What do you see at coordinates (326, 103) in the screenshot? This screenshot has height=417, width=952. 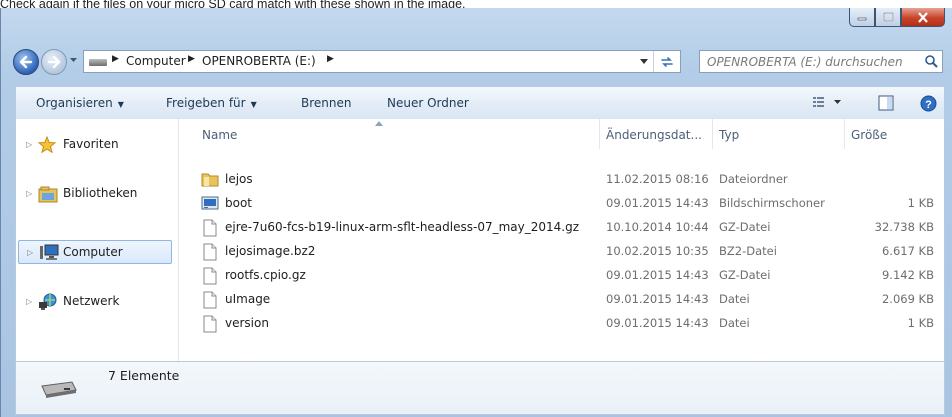 I see `burn-button: Brennen` at bounding box center [326, 103].